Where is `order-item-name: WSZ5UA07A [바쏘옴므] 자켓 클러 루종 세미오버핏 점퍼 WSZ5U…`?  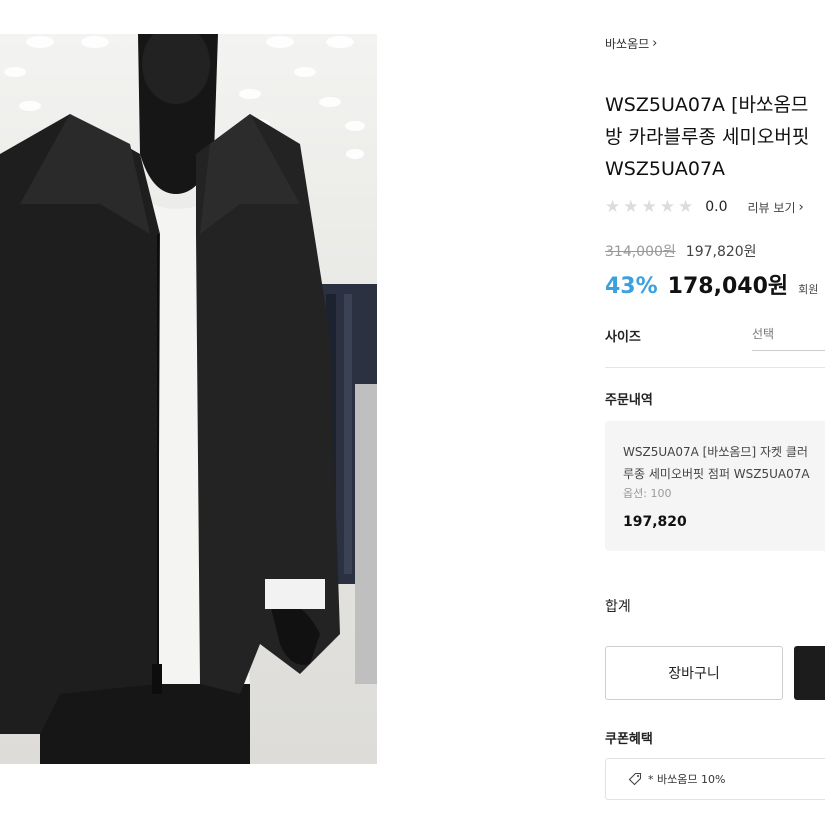
order-item-name: WSZ5UA07A [바쏘옴므] 자켓 클러 루종 세미오버핏 점퍼 WSZ5U… is located at coordinates (724, 463).